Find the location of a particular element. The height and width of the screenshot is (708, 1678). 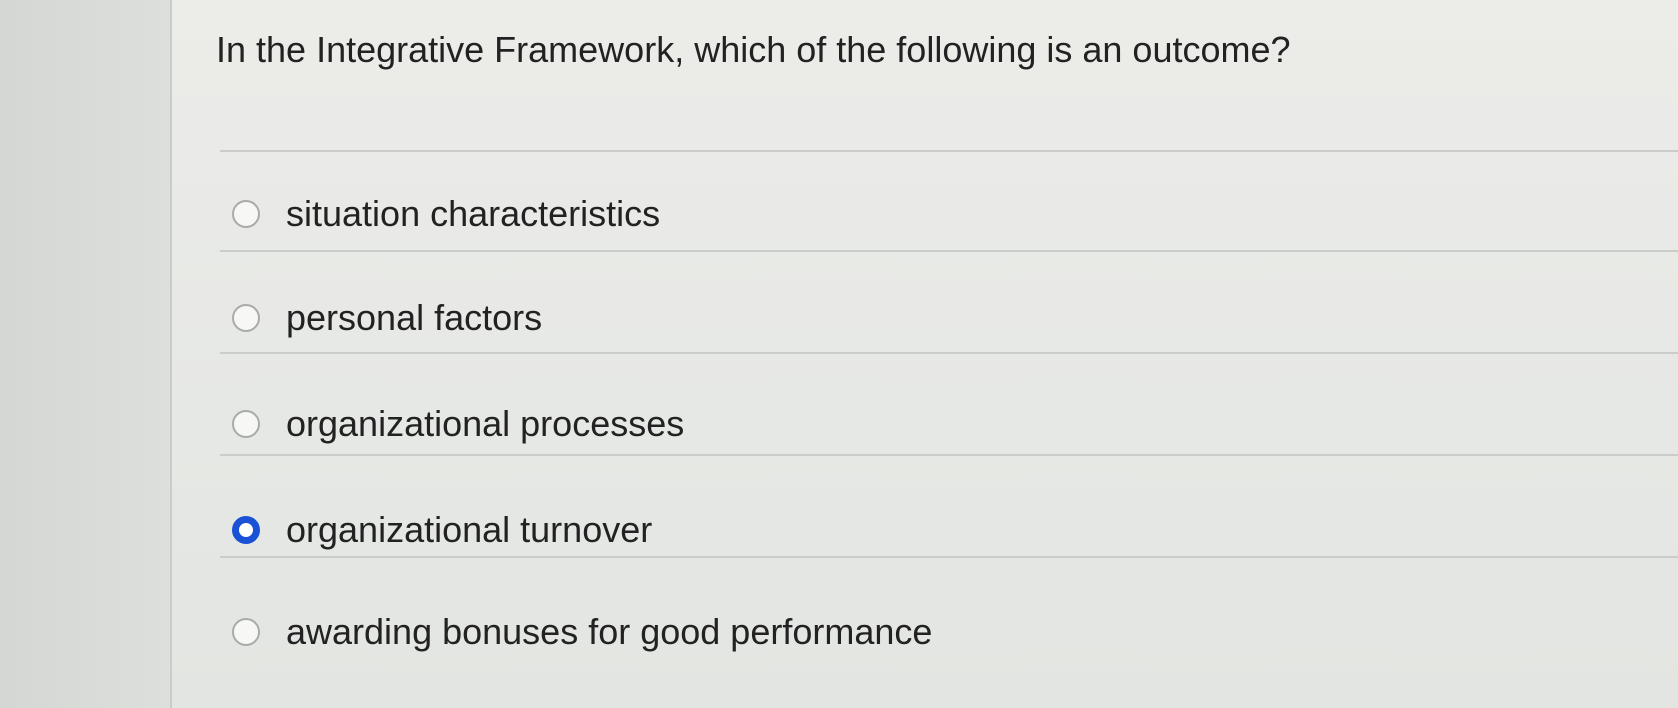

answer-option-organizational-processes: organizational processes is located at coordinates (458, 424).